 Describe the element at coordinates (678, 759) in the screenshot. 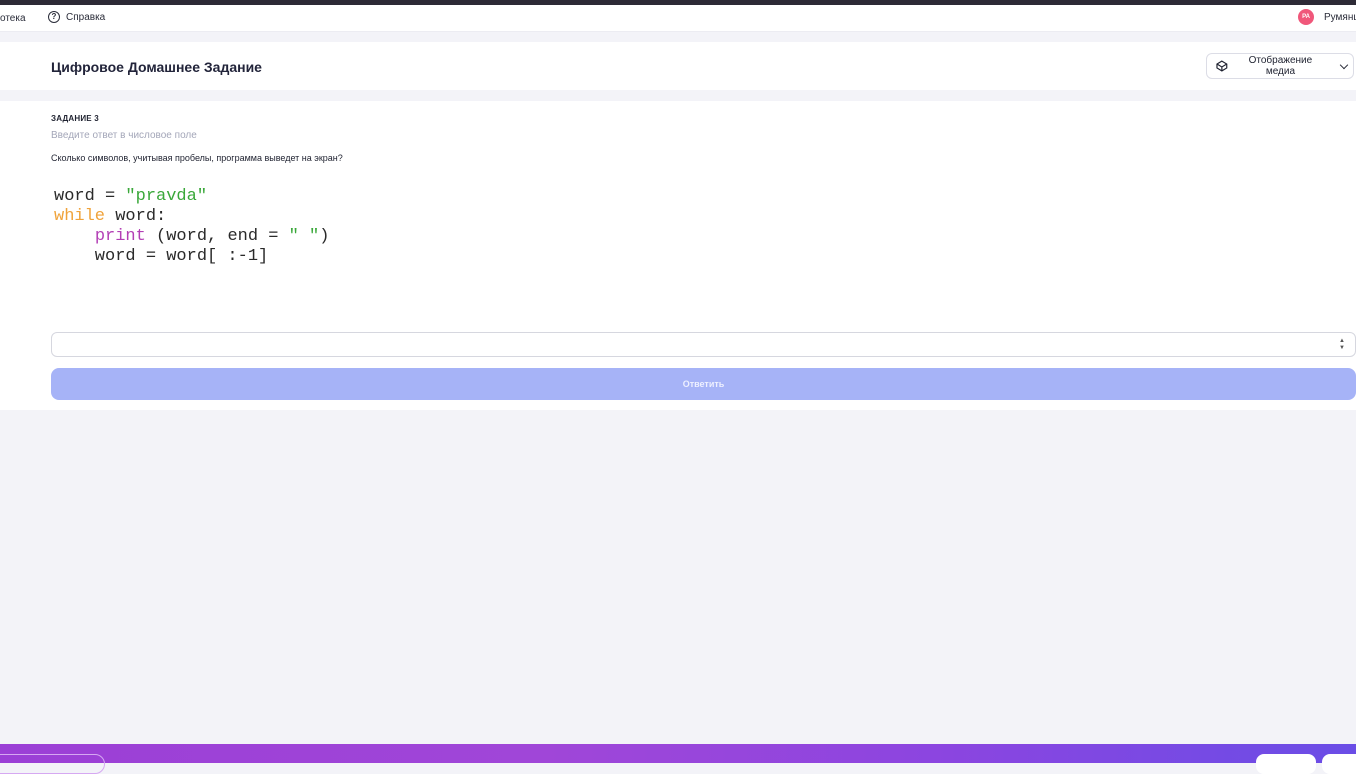

I see `bottom-bar` at that location.